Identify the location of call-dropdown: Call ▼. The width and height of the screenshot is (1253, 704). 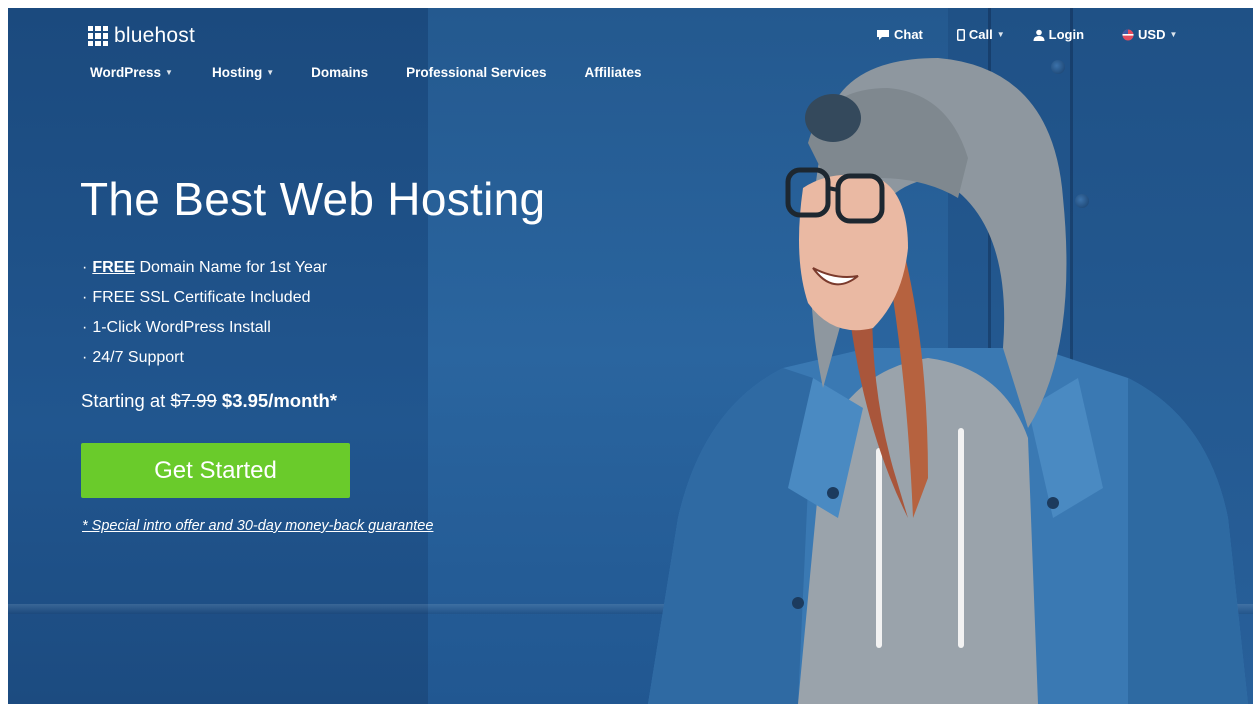
(980, 34).